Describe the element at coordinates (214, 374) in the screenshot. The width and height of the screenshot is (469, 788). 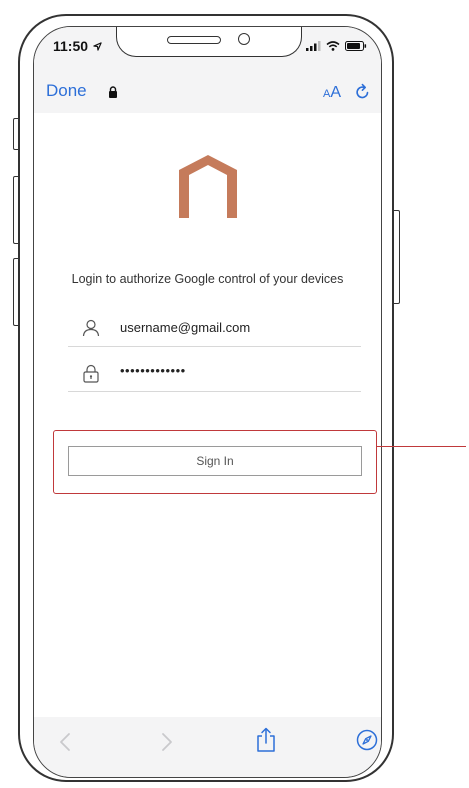
I see `password-field: •••••••••••••` at that location.